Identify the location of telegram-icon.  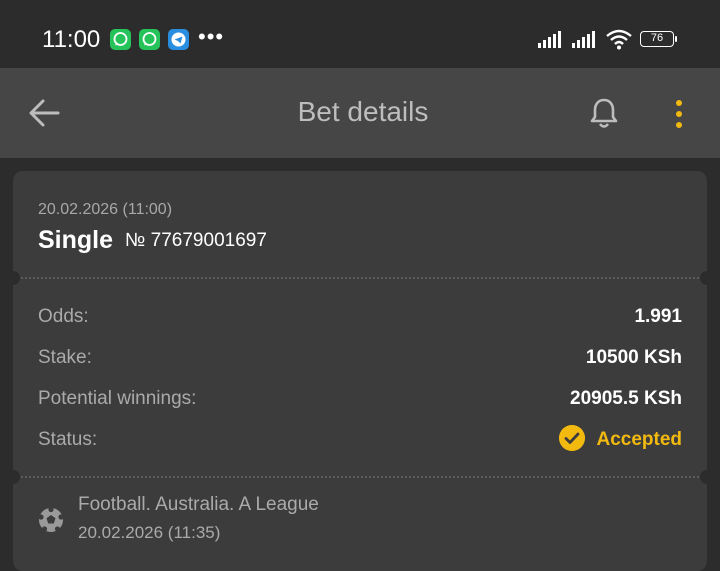
(178, 39).